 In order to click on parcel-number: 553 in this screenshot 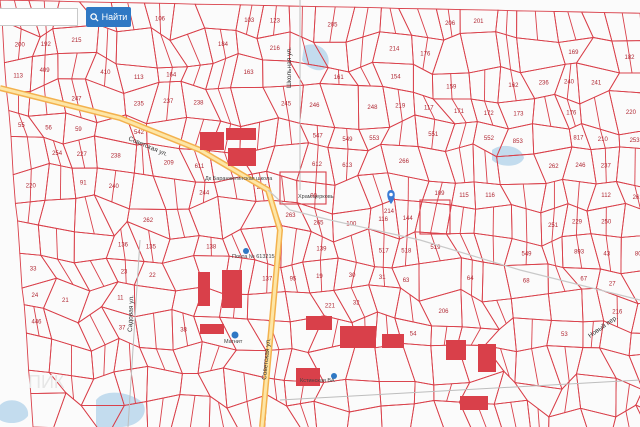, I will do `click(374, 139)`.